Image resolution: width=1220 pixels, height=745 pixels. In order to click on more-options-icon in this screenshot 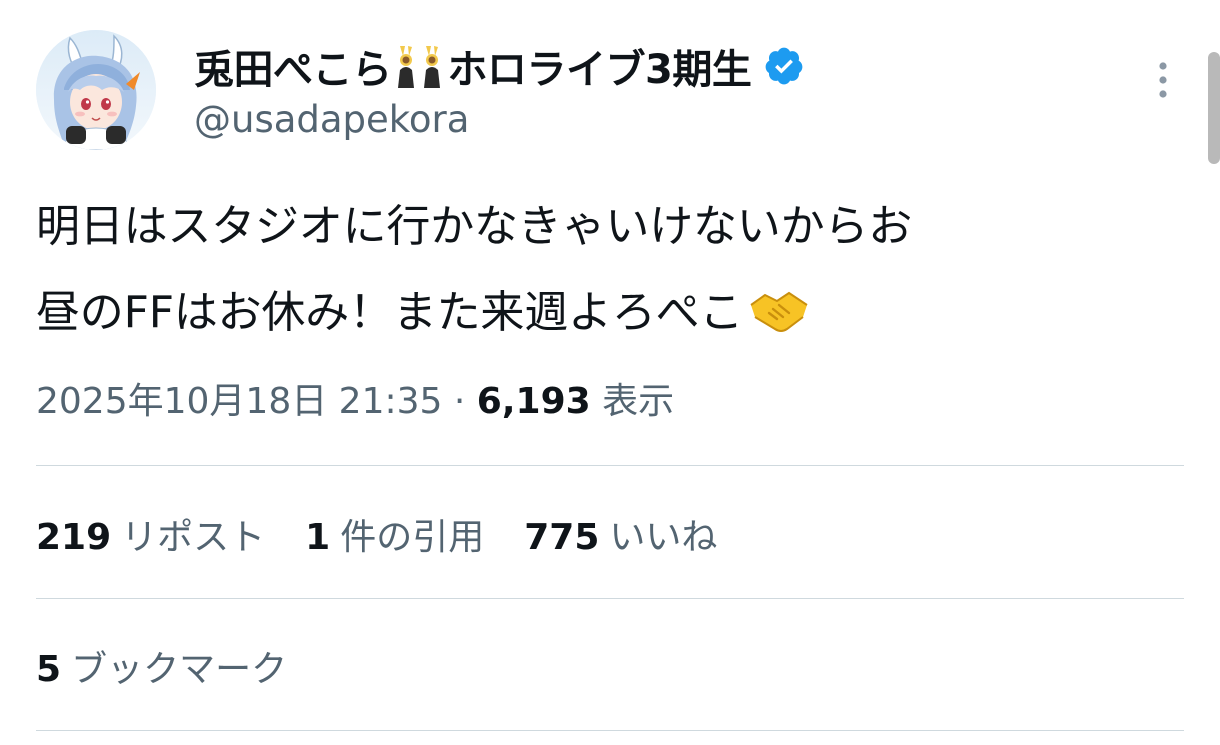, I will do `click(1163, 80)`.